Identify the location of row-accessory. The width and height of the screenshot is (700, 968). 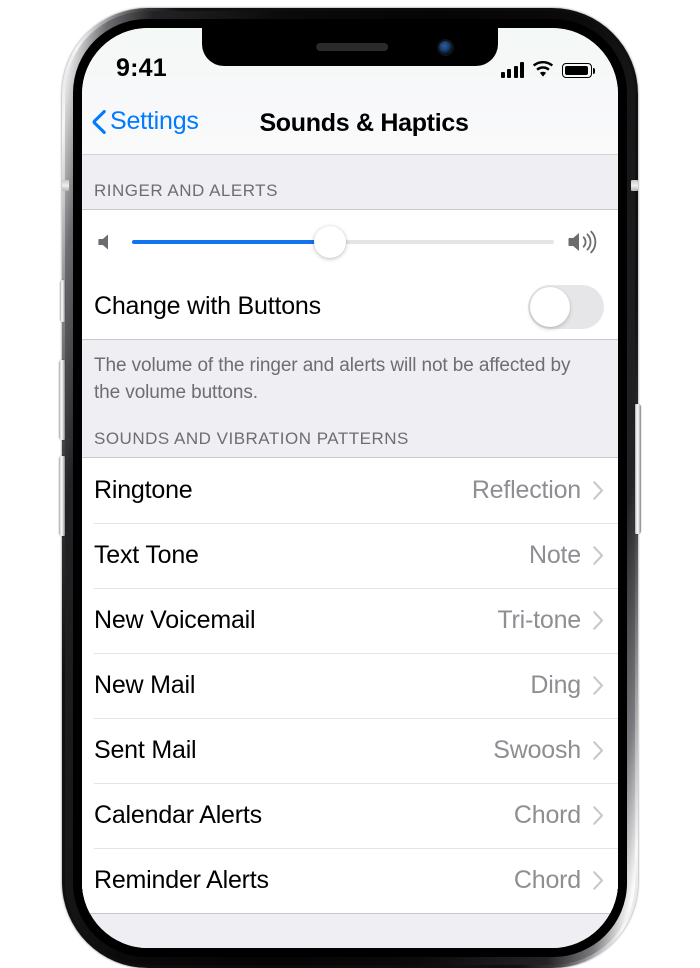
(566, 306).